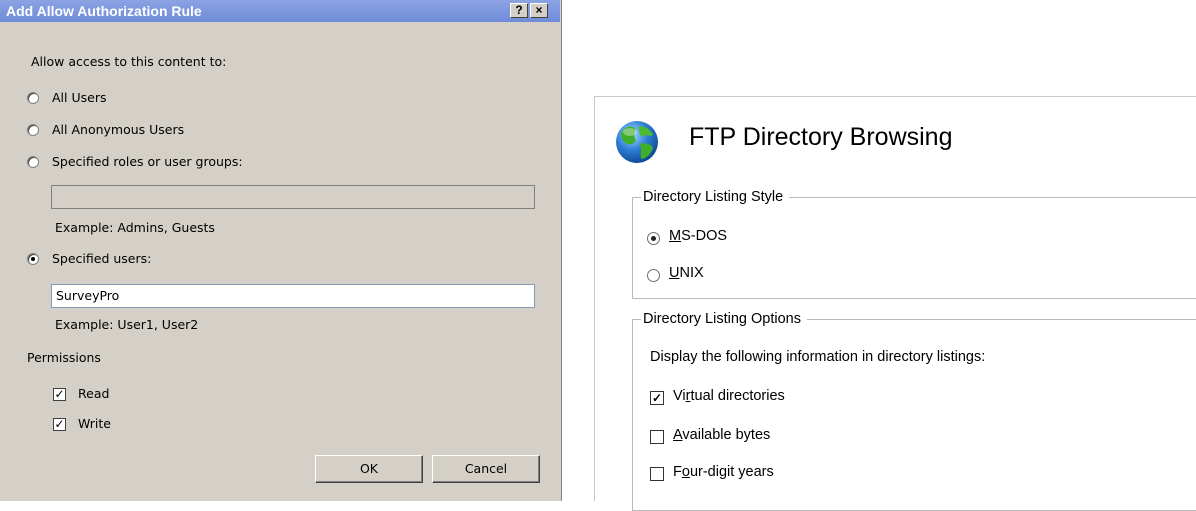 Image resolution: width=1196 pixels, height=511 pixels. What do you see at coordinates (657, 437) in the screenshot?
I see `available-bytes-checkbox` at bounding box center [657, 437].